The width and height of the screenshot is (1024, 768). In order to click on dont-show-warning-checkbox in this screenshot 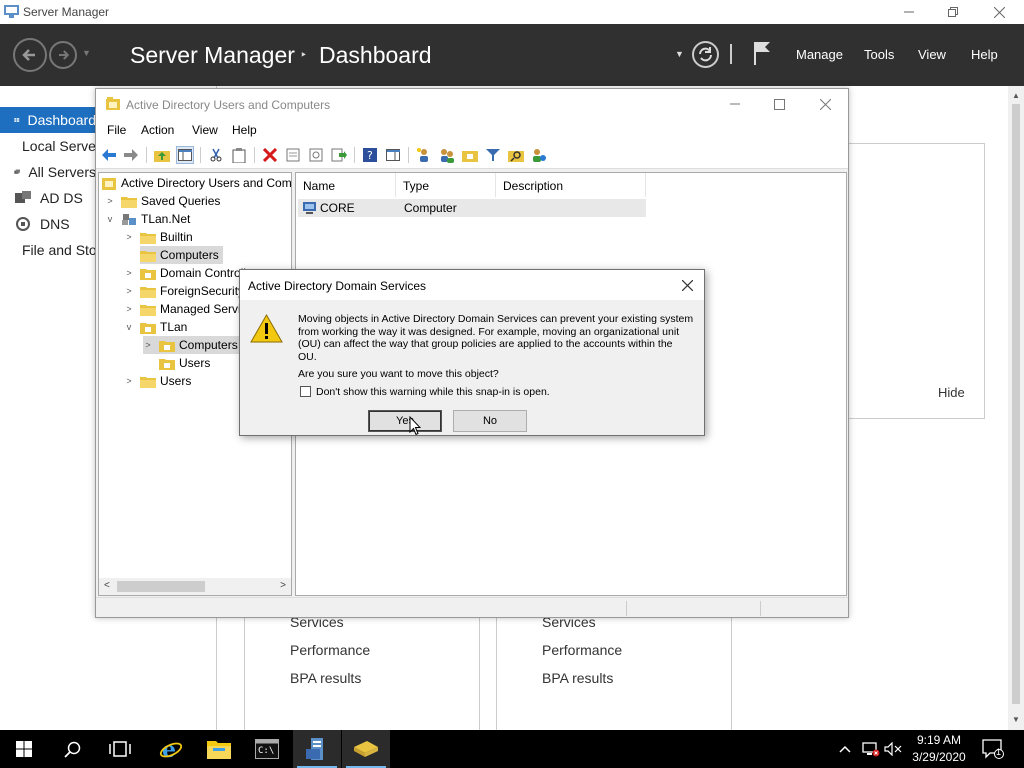, I will do `click(305, 391)`.